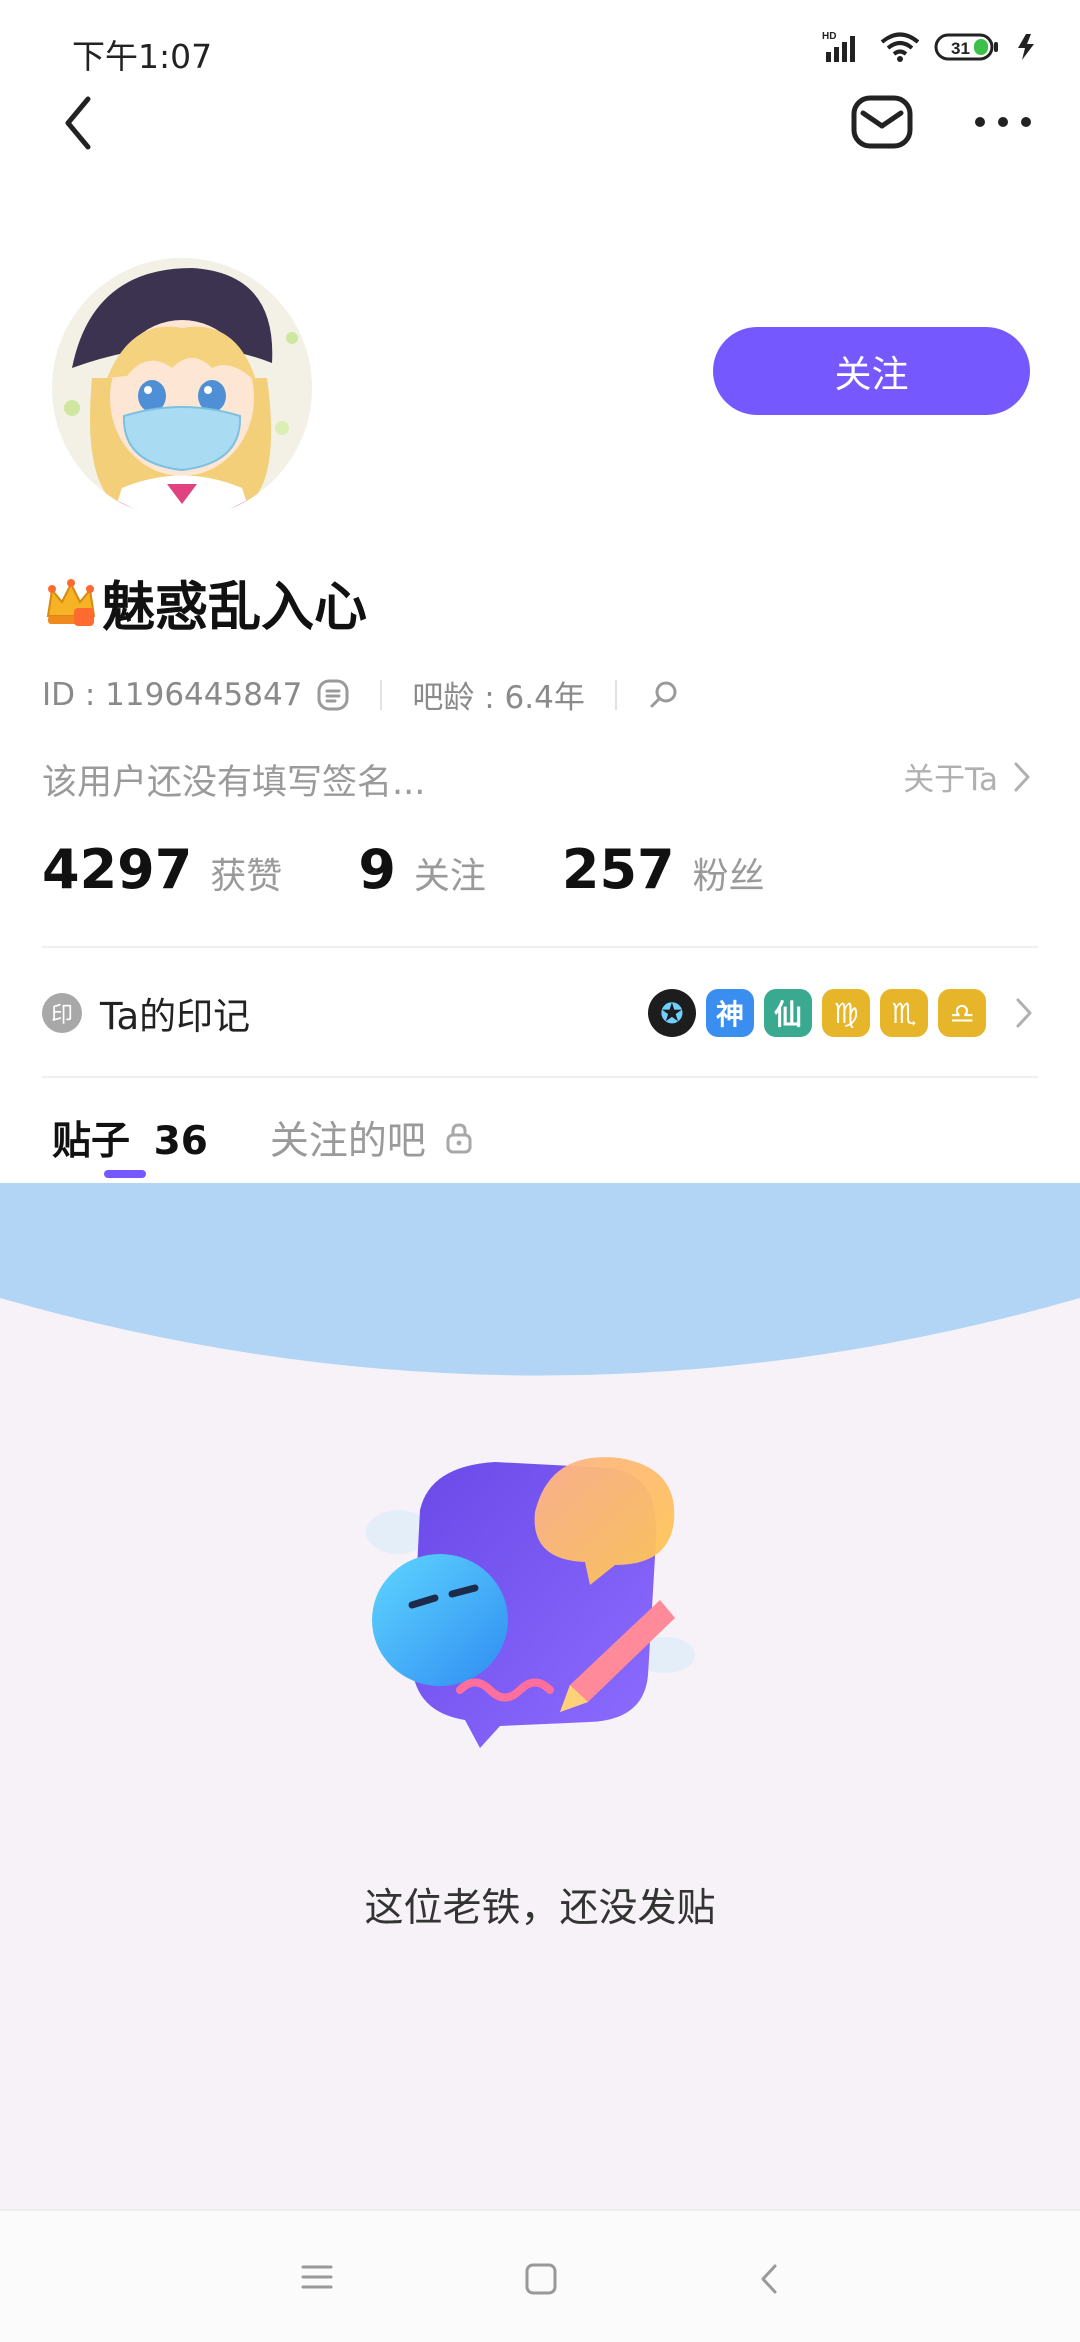 This screenshot has width=1080, height=2342. What do you see at coordinates (960, 48) in the screenshot?
I see `svg-text: 31` at bounding box center [960, 48].